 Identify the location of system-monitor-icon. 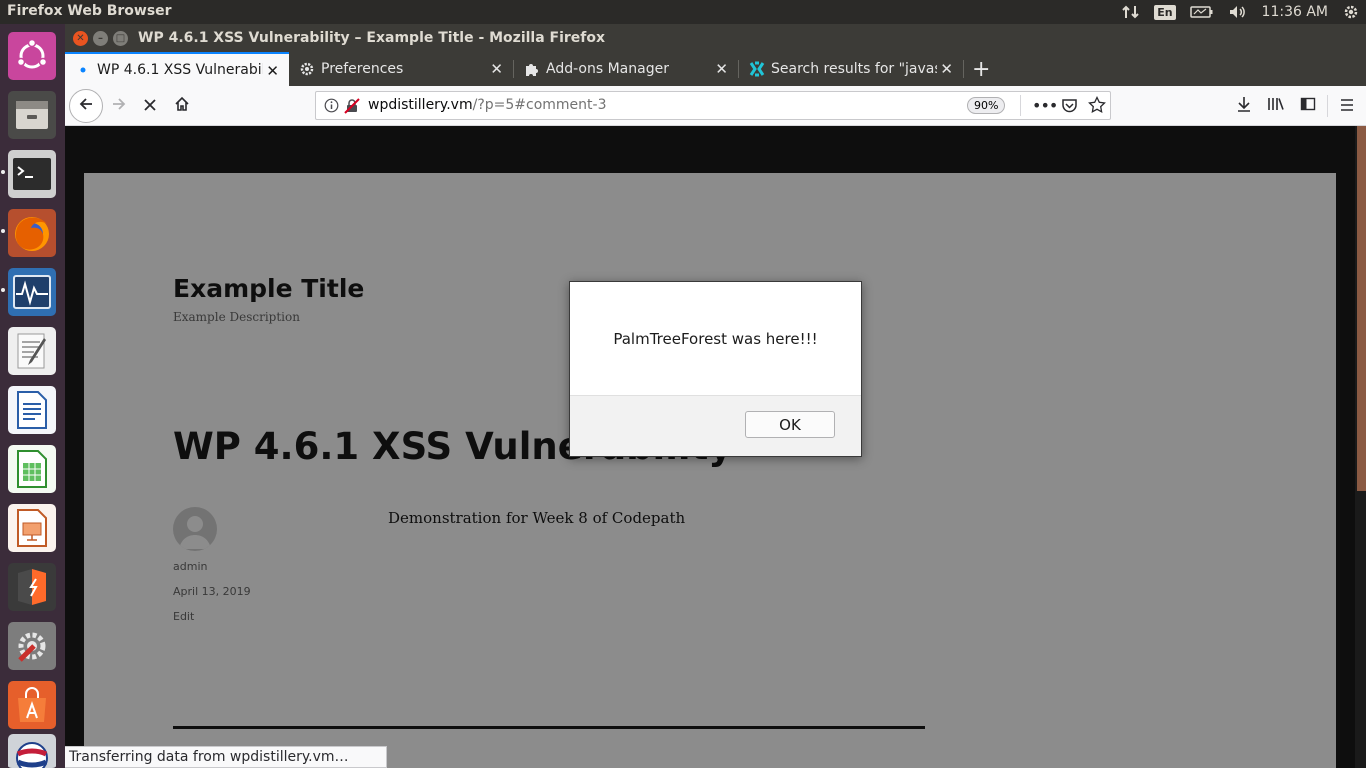
(29, 292).